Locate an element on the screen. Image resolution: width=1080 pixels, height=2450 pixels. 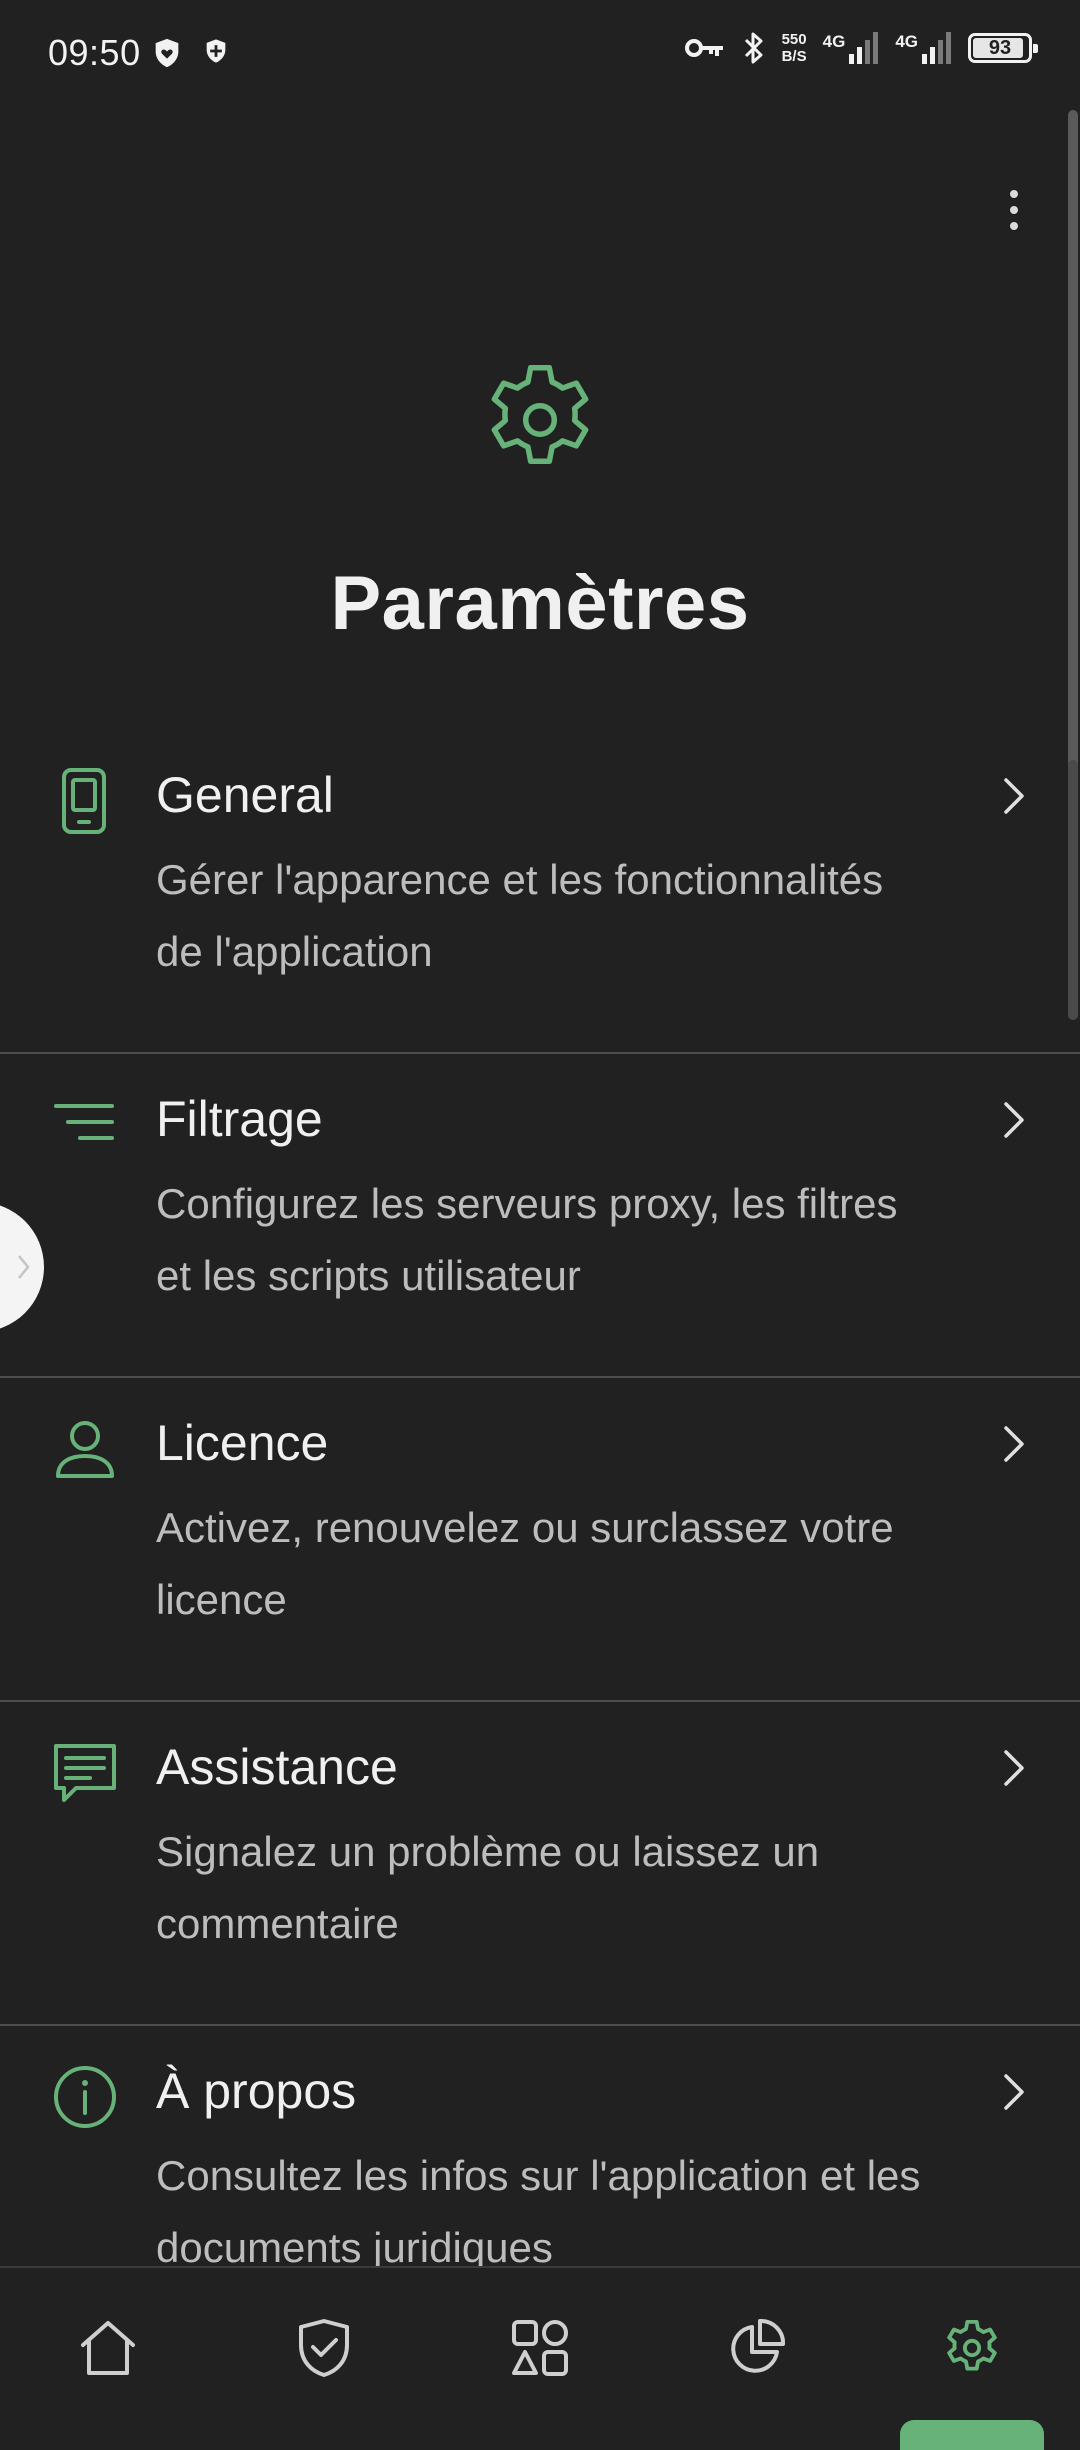
scrollbar-thumb is located at coordinates (1073, 465).